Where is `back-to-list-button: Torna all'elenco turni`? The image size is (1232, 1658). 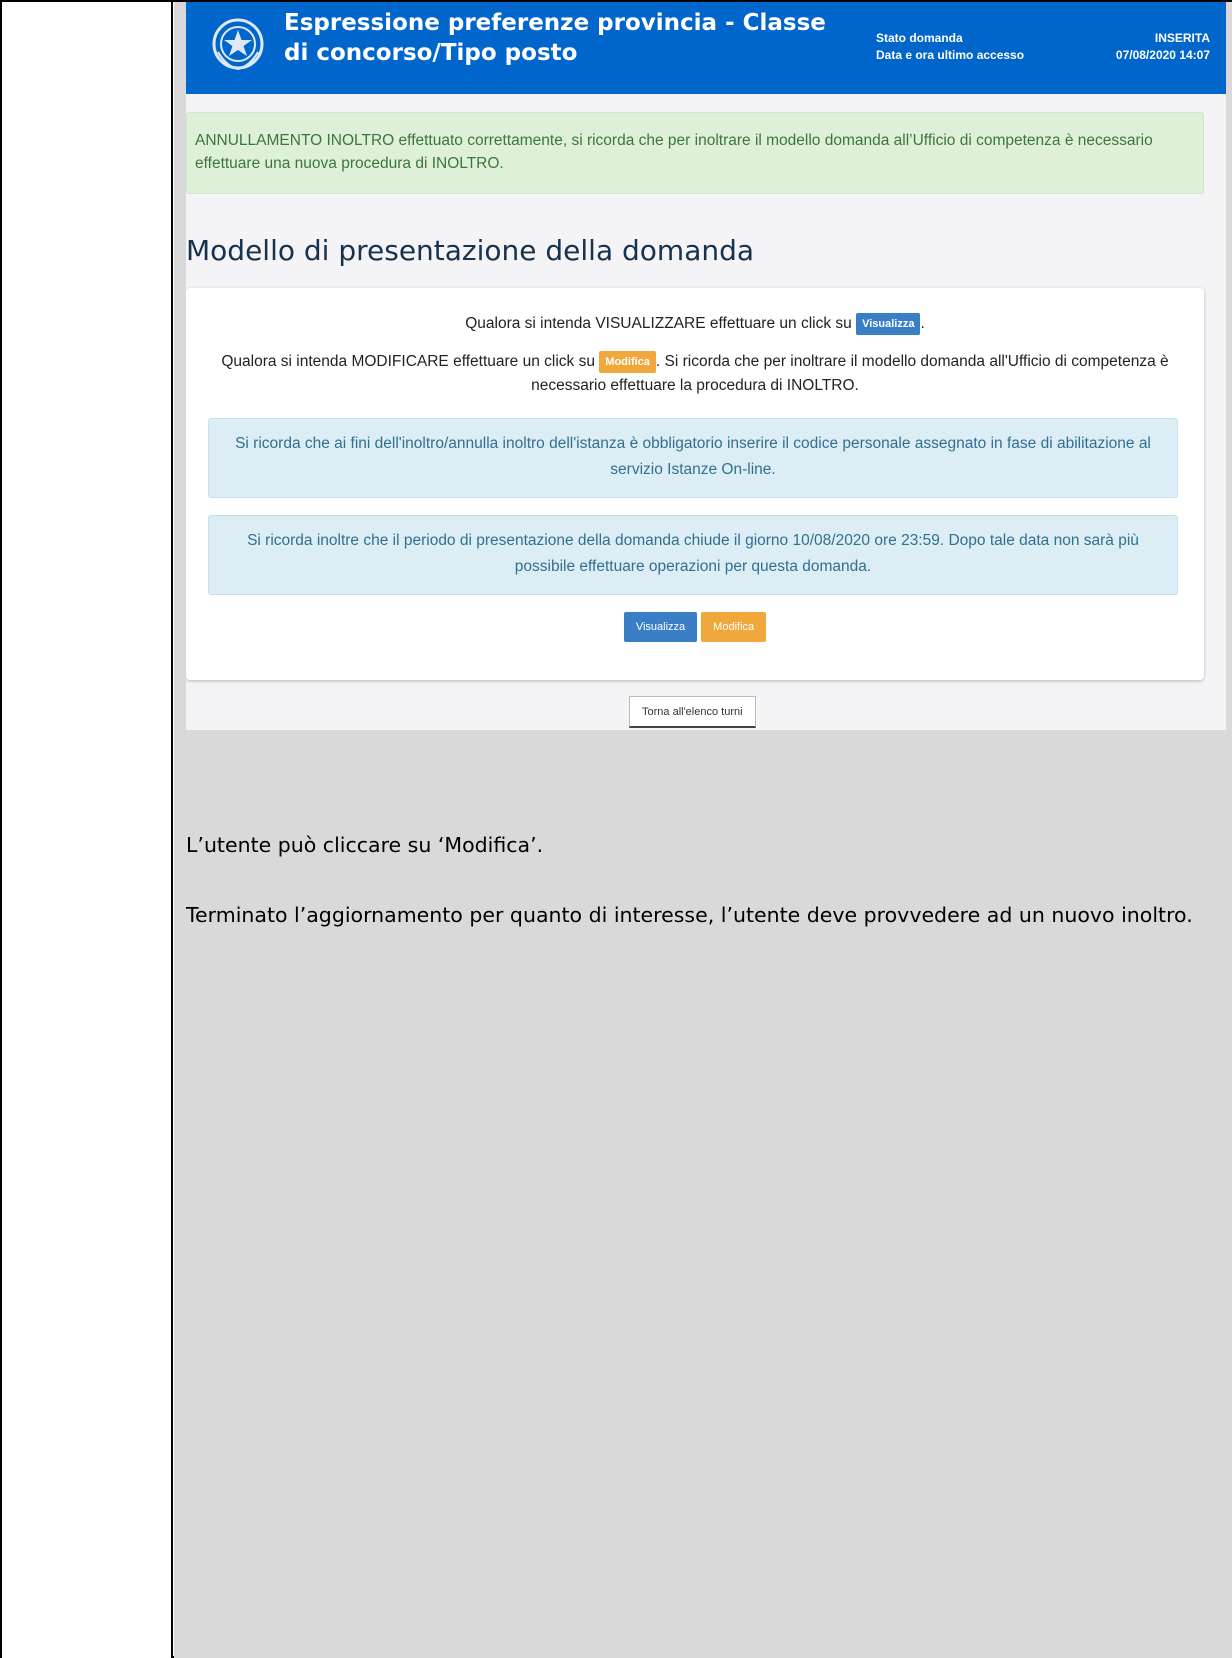
back-to-list-button: Torna all'elenco turni is located at coordinates (692, 712).